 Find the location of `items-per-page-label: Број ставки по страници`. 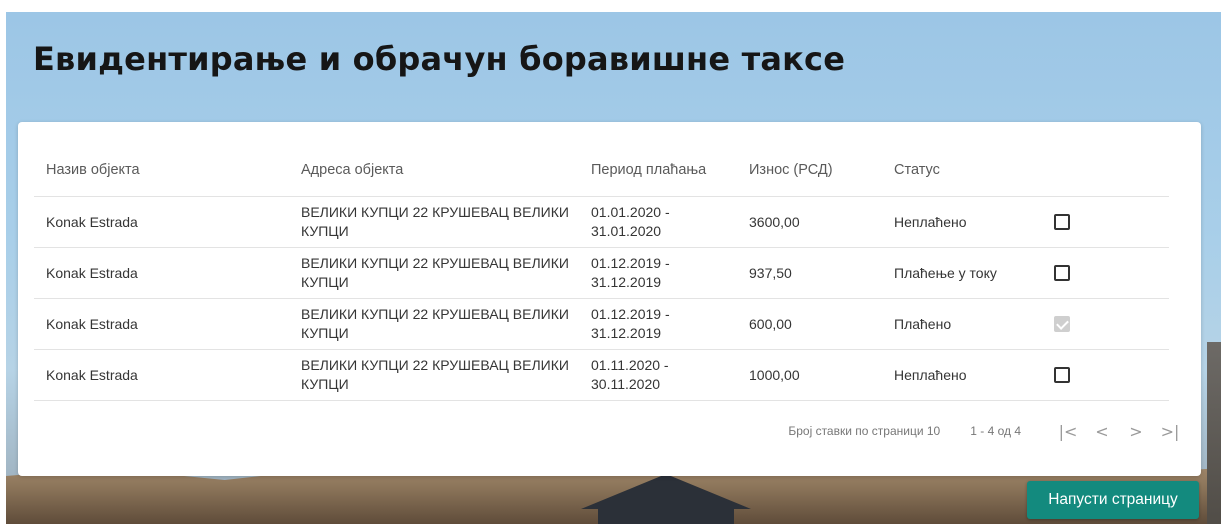

items-per-page-label: Број ставки по страници is located at coordinates (856, 431).